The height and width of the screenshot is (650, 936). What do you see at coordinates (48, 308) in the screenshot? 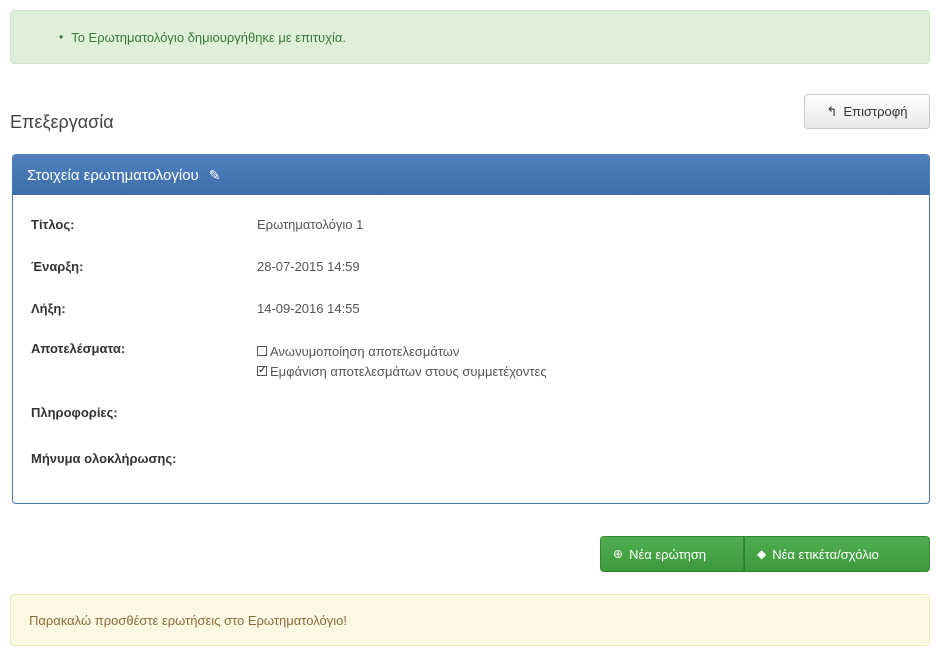
I see `end-label: Λήξη:` at bounding box center [48, 308].